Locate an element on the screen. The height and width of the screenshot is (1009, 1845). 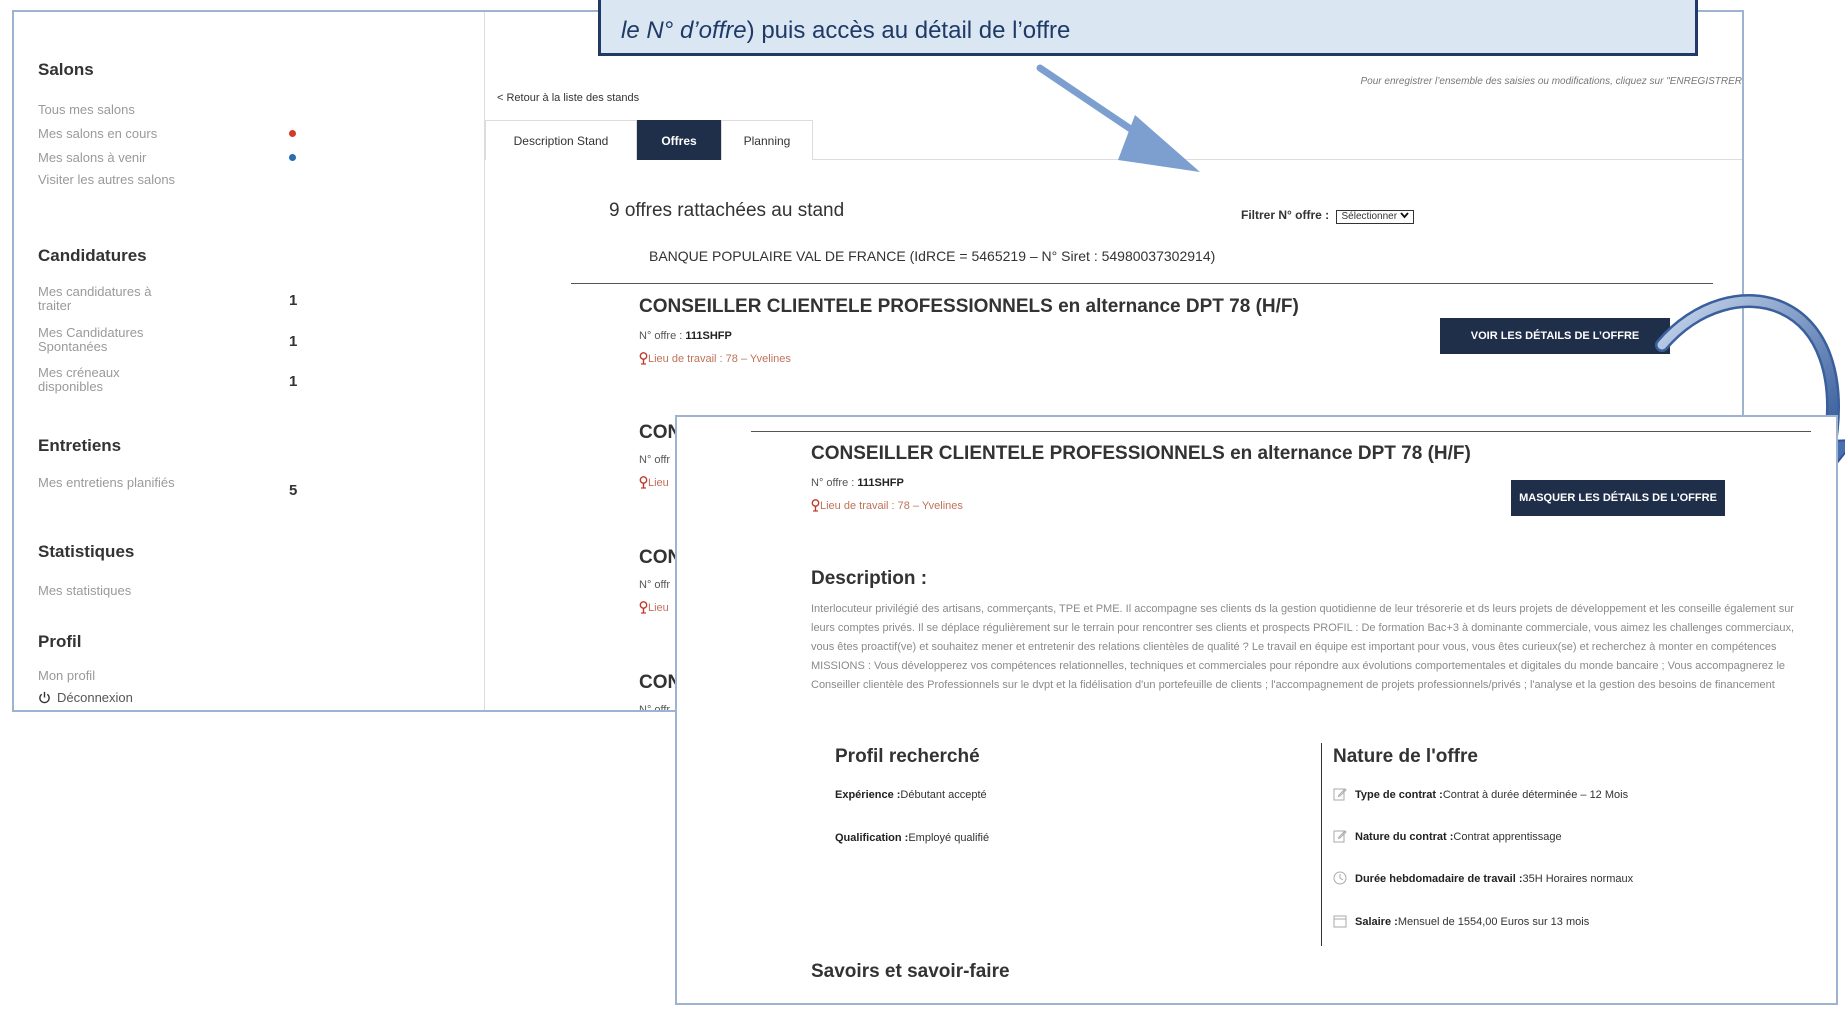
power-icon is located at coordinates (44, 697).